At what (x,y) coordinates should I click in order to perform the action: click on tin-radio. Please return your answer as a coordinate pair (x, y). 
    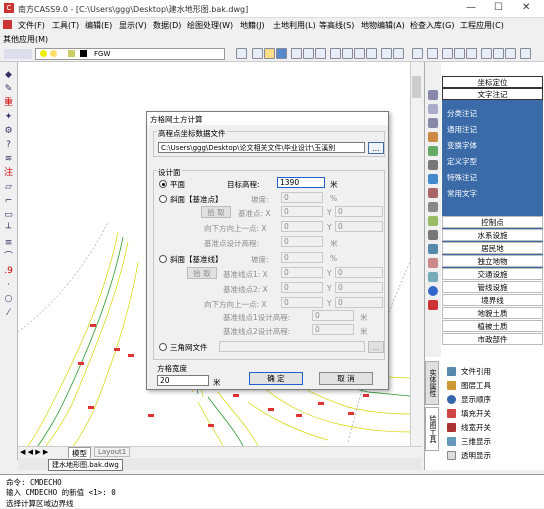
    Looking at the image, I should click on (163, 347).